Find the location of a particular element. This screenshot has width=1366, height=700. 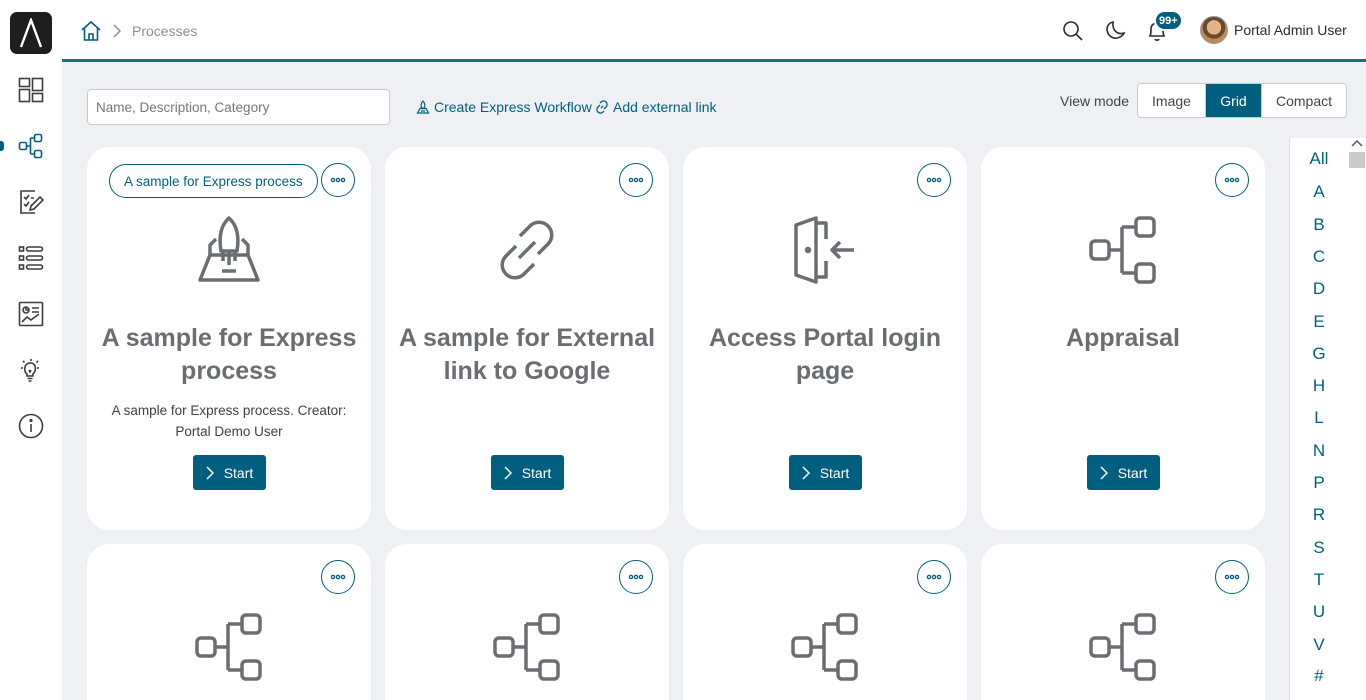

search-button is located at coordinates (1073, 31).